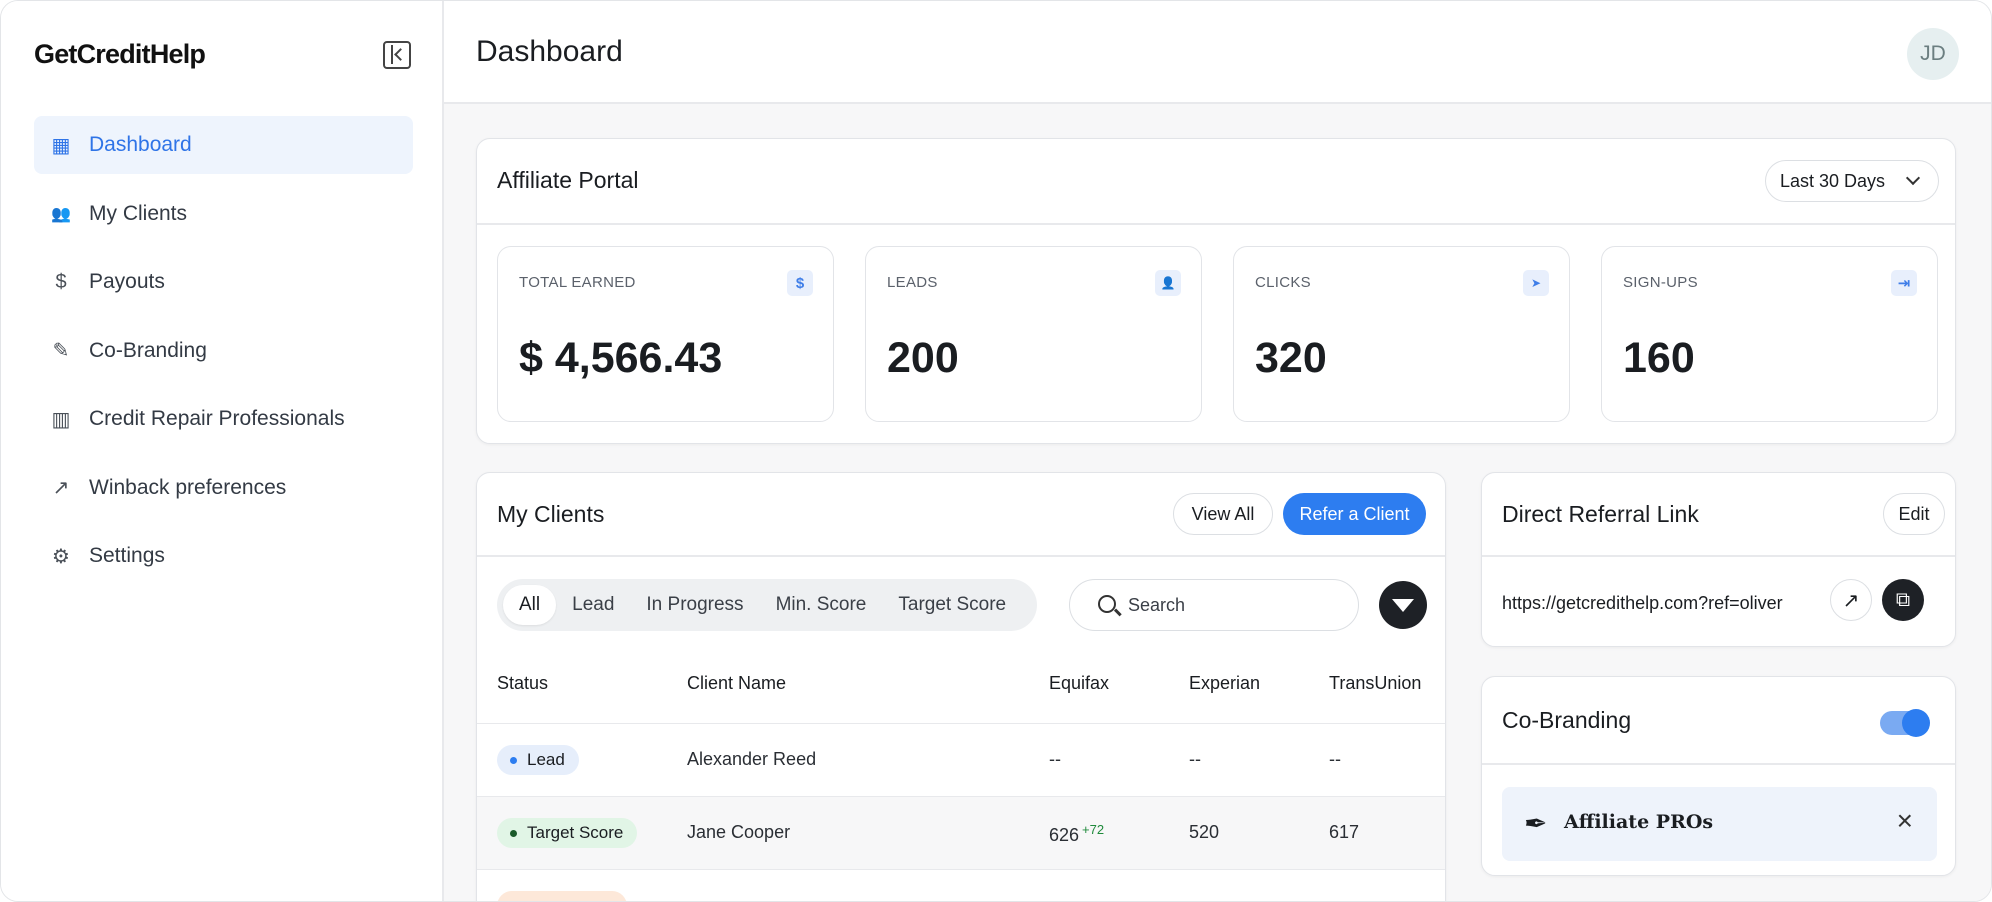 The width and height of the screenshot is (1992, 902). What do you see at coordinates (1354, 514) in the screenshot?
I see `refer-client-button: Refer a Client` at bounding box center [1354, 514].